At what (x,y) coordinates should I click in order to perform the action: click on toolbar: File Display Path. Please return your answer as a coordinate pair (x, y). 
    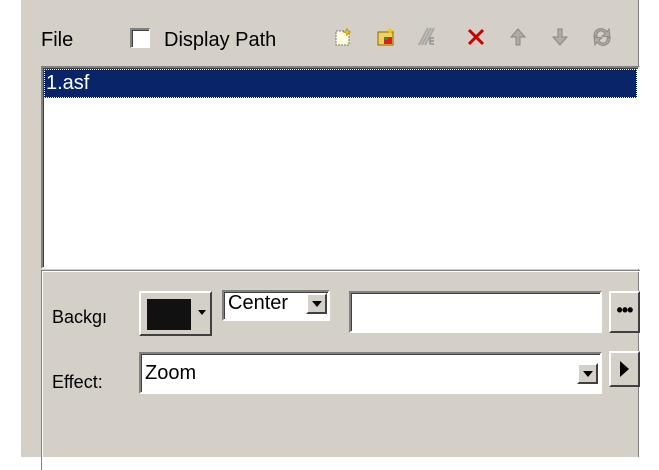
    Looking at the image, I should click on (330, 33).